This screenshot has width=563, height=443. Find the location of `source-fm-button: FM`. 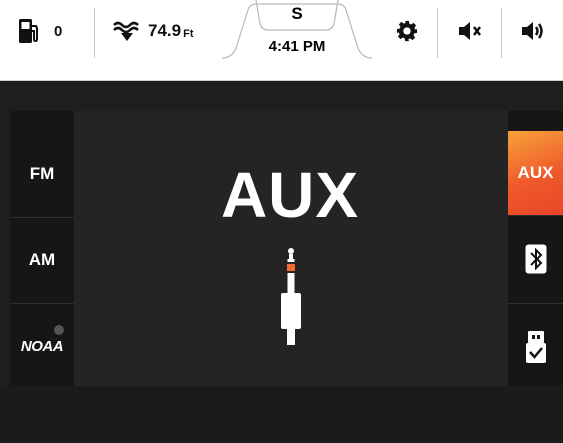

source-fm-button: FM is located at coordinates (42, 174).